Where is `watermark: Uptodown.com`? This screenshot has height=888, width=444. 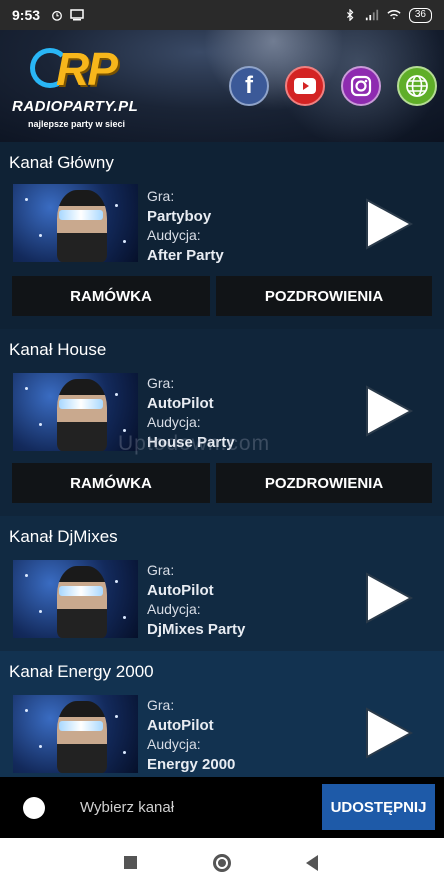 watermark: Uptodown.com is located at coordinates (194, 443).